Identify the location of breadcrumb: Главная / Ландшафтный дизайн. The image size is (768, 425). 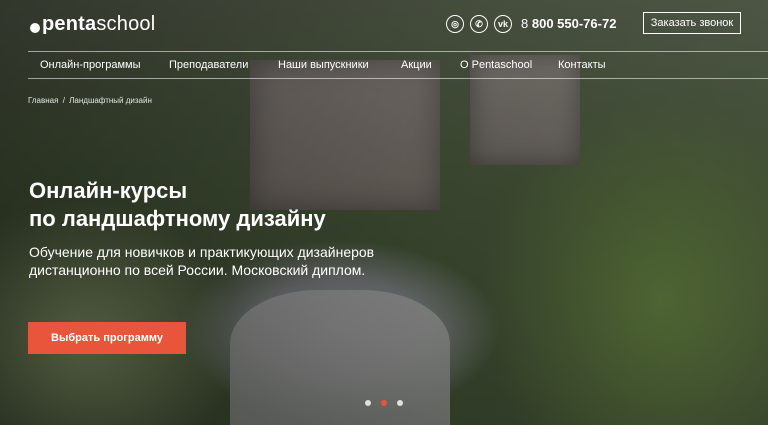
(90, 100).